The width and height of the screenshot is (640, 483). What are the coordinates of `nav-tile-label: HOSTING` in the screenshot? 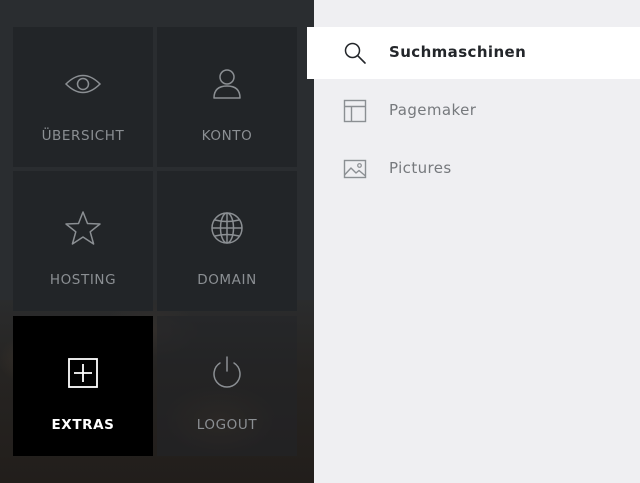 It's located at (83, 280).